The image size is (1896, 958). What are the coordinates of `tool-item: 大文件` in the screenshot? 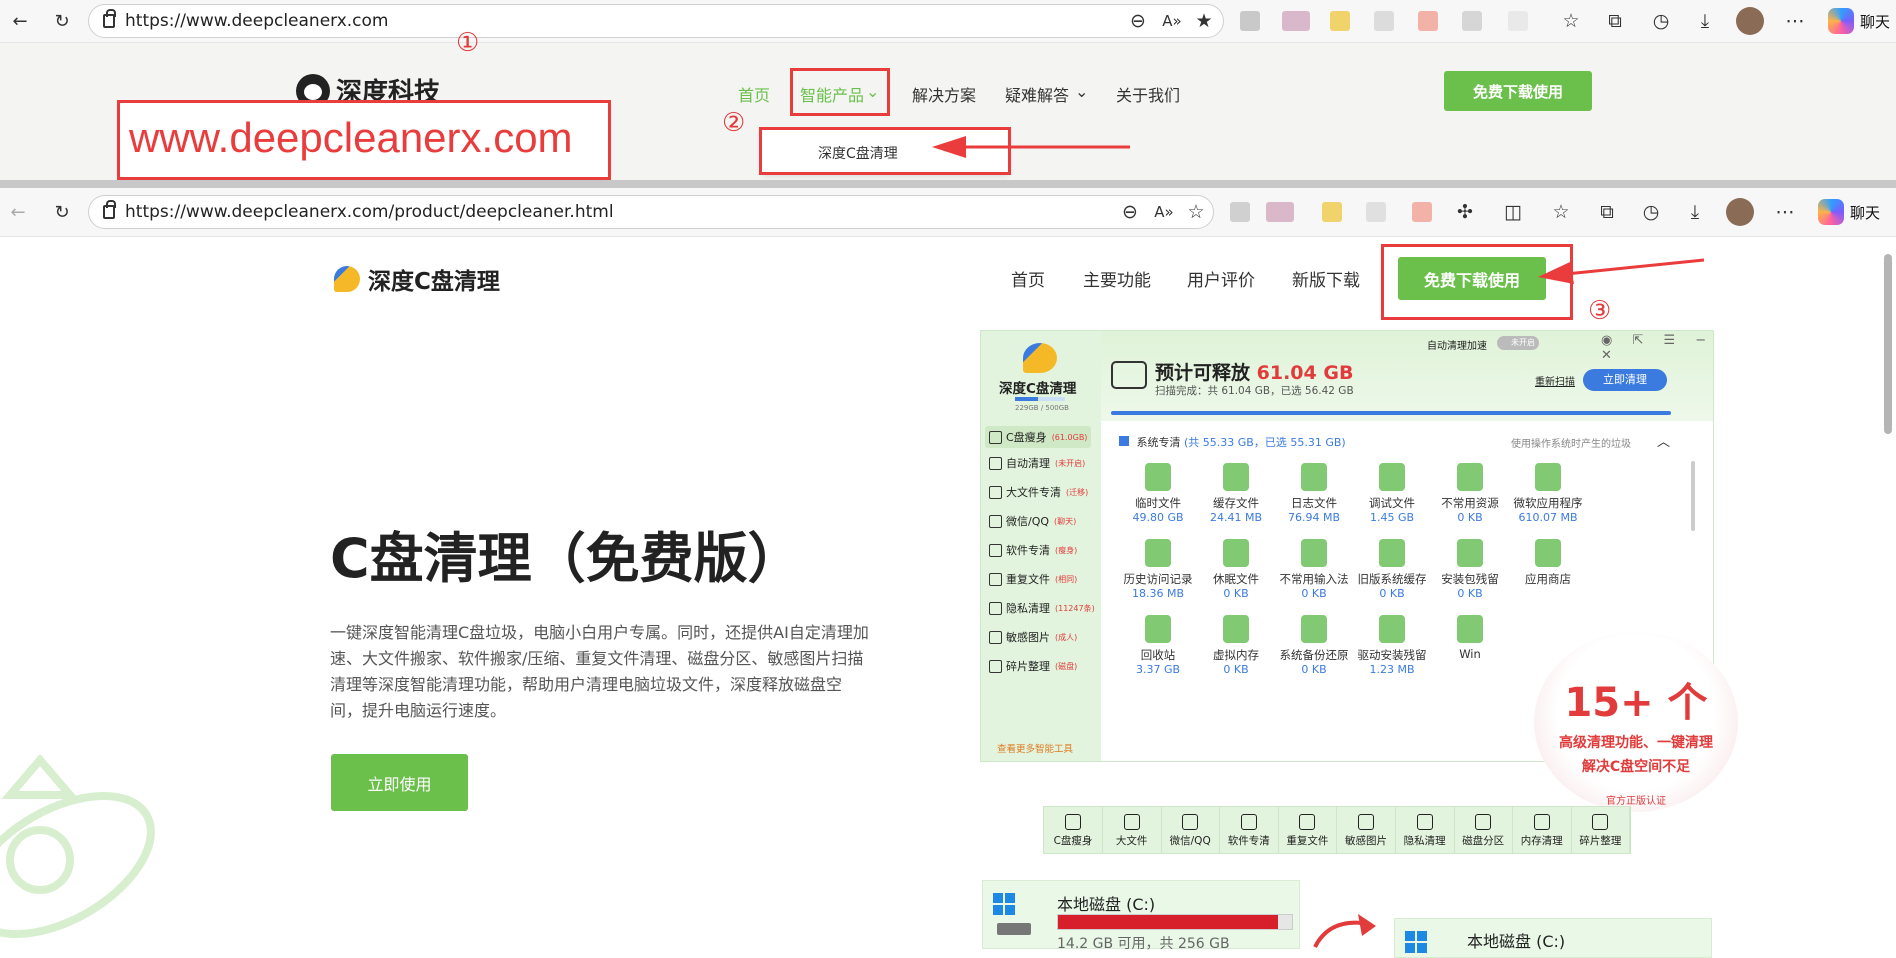 It's located at (1132, 830).